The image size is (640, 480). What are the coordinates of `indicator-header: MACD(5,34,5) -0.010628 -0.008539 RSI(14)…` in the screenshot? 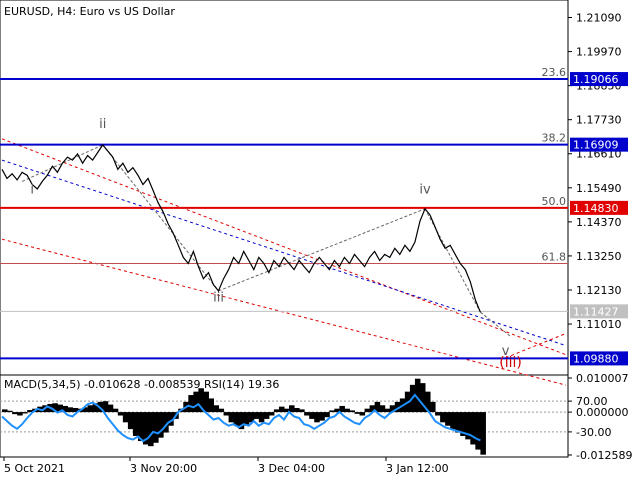 It's located at (141, 384).